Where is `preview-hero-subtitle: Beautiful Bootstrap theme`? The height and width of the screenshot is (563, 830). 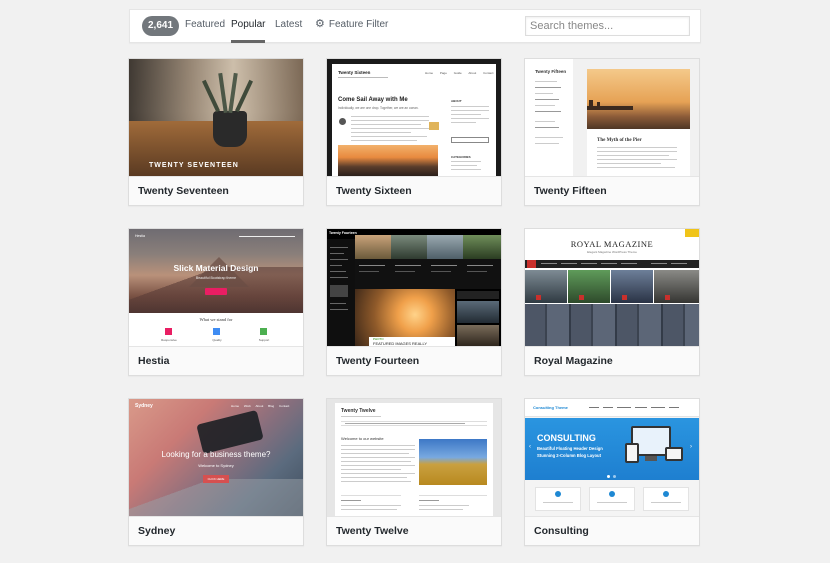 preview-hero-subtitle: Beautiful Bootstrap theme is located at coordinates (216, 278).